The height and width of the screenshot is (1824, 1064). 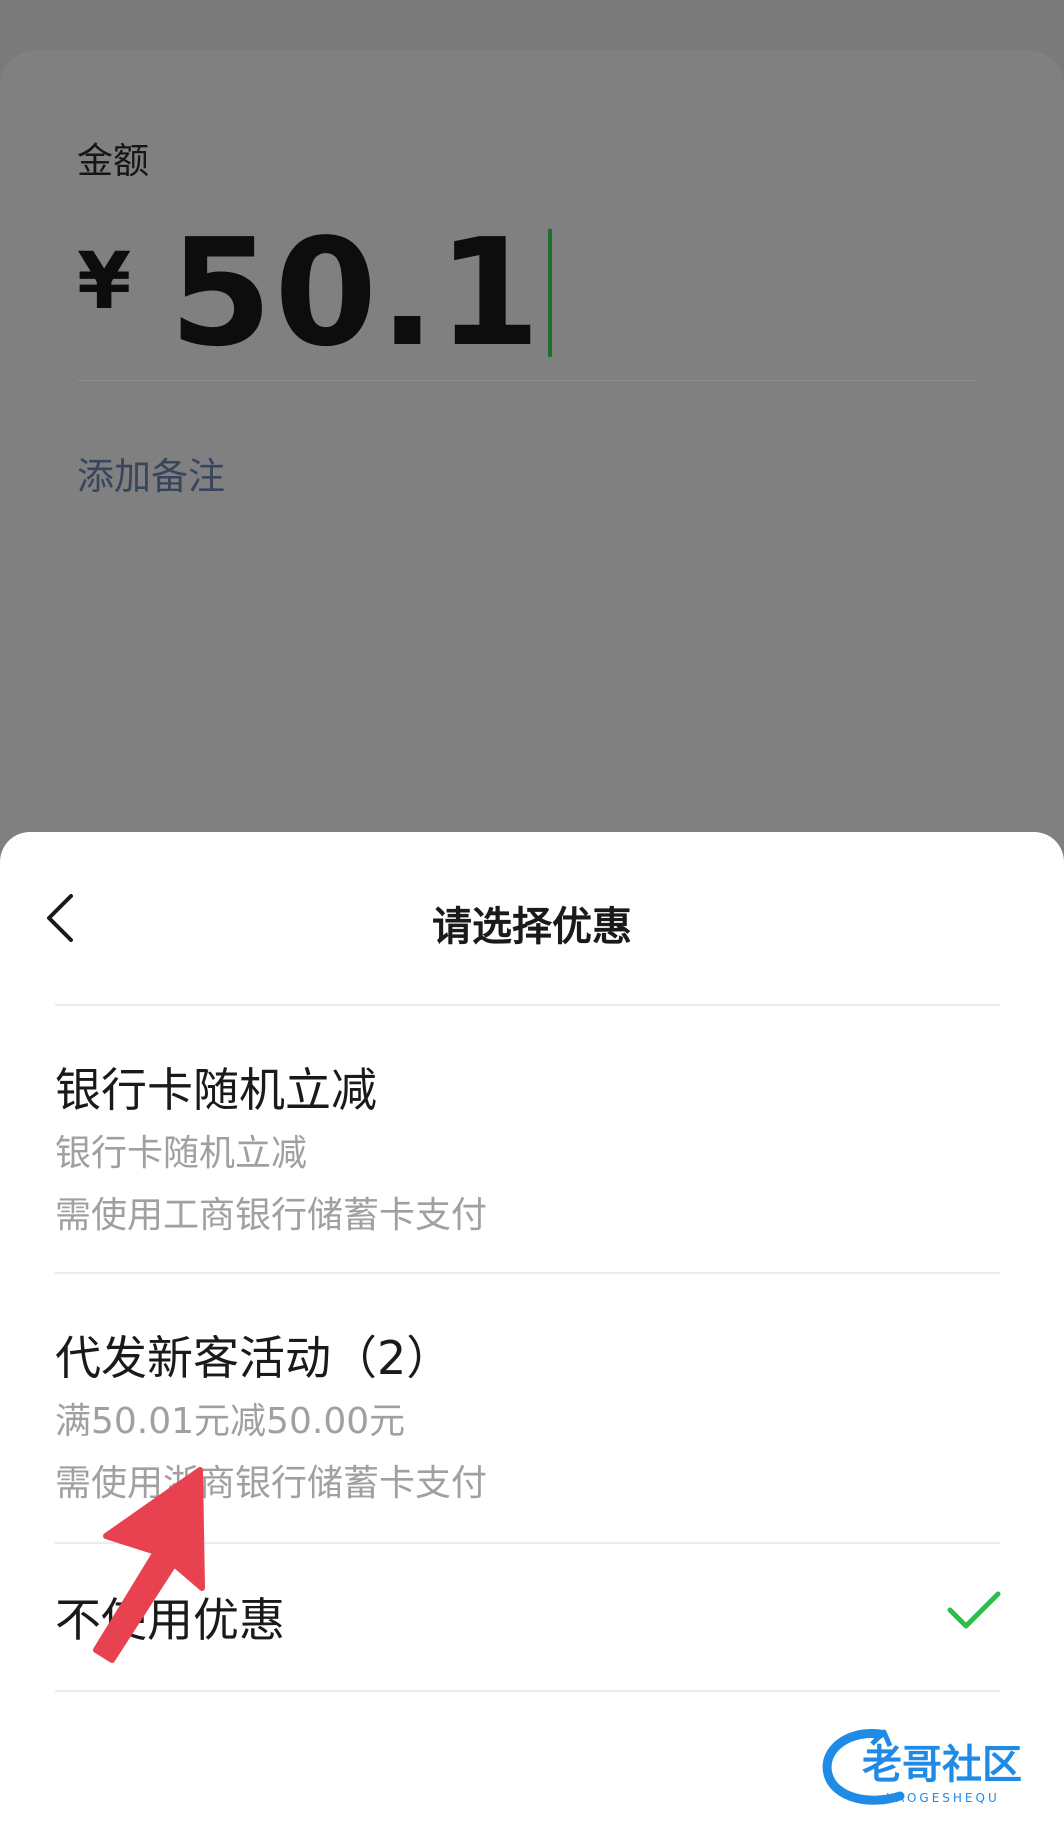 I want to click on amount-value: 50.1, so click(x=356, y=293).